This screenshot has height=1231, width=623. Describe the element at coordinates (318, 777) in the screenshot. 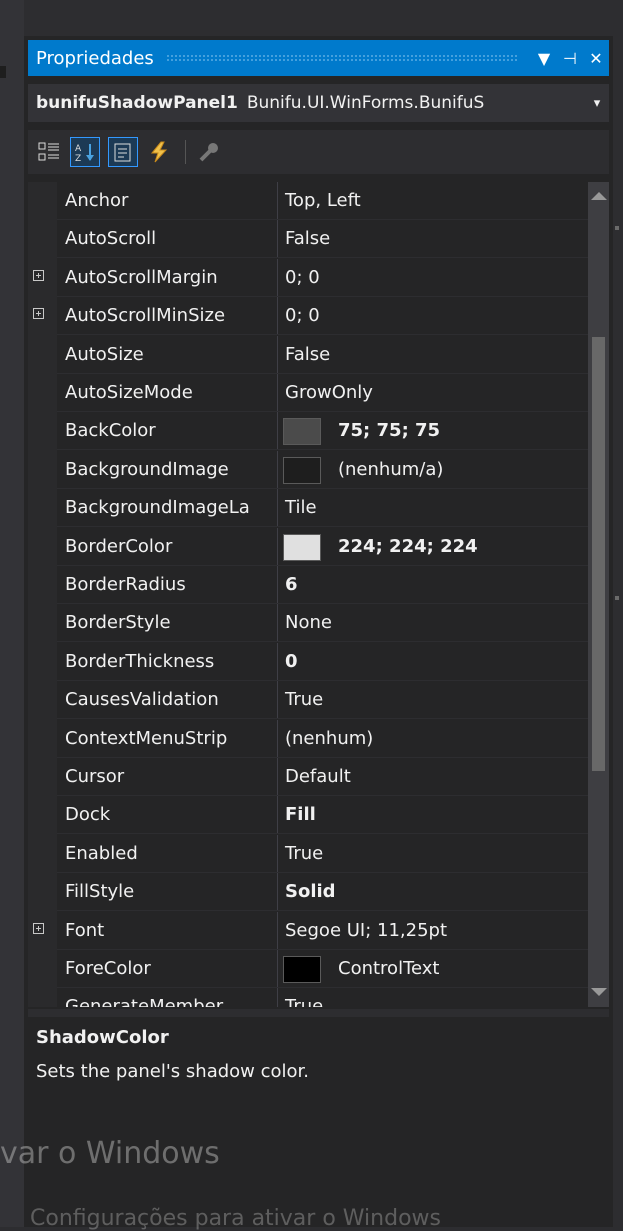

I see `property-value: Default` at that location.